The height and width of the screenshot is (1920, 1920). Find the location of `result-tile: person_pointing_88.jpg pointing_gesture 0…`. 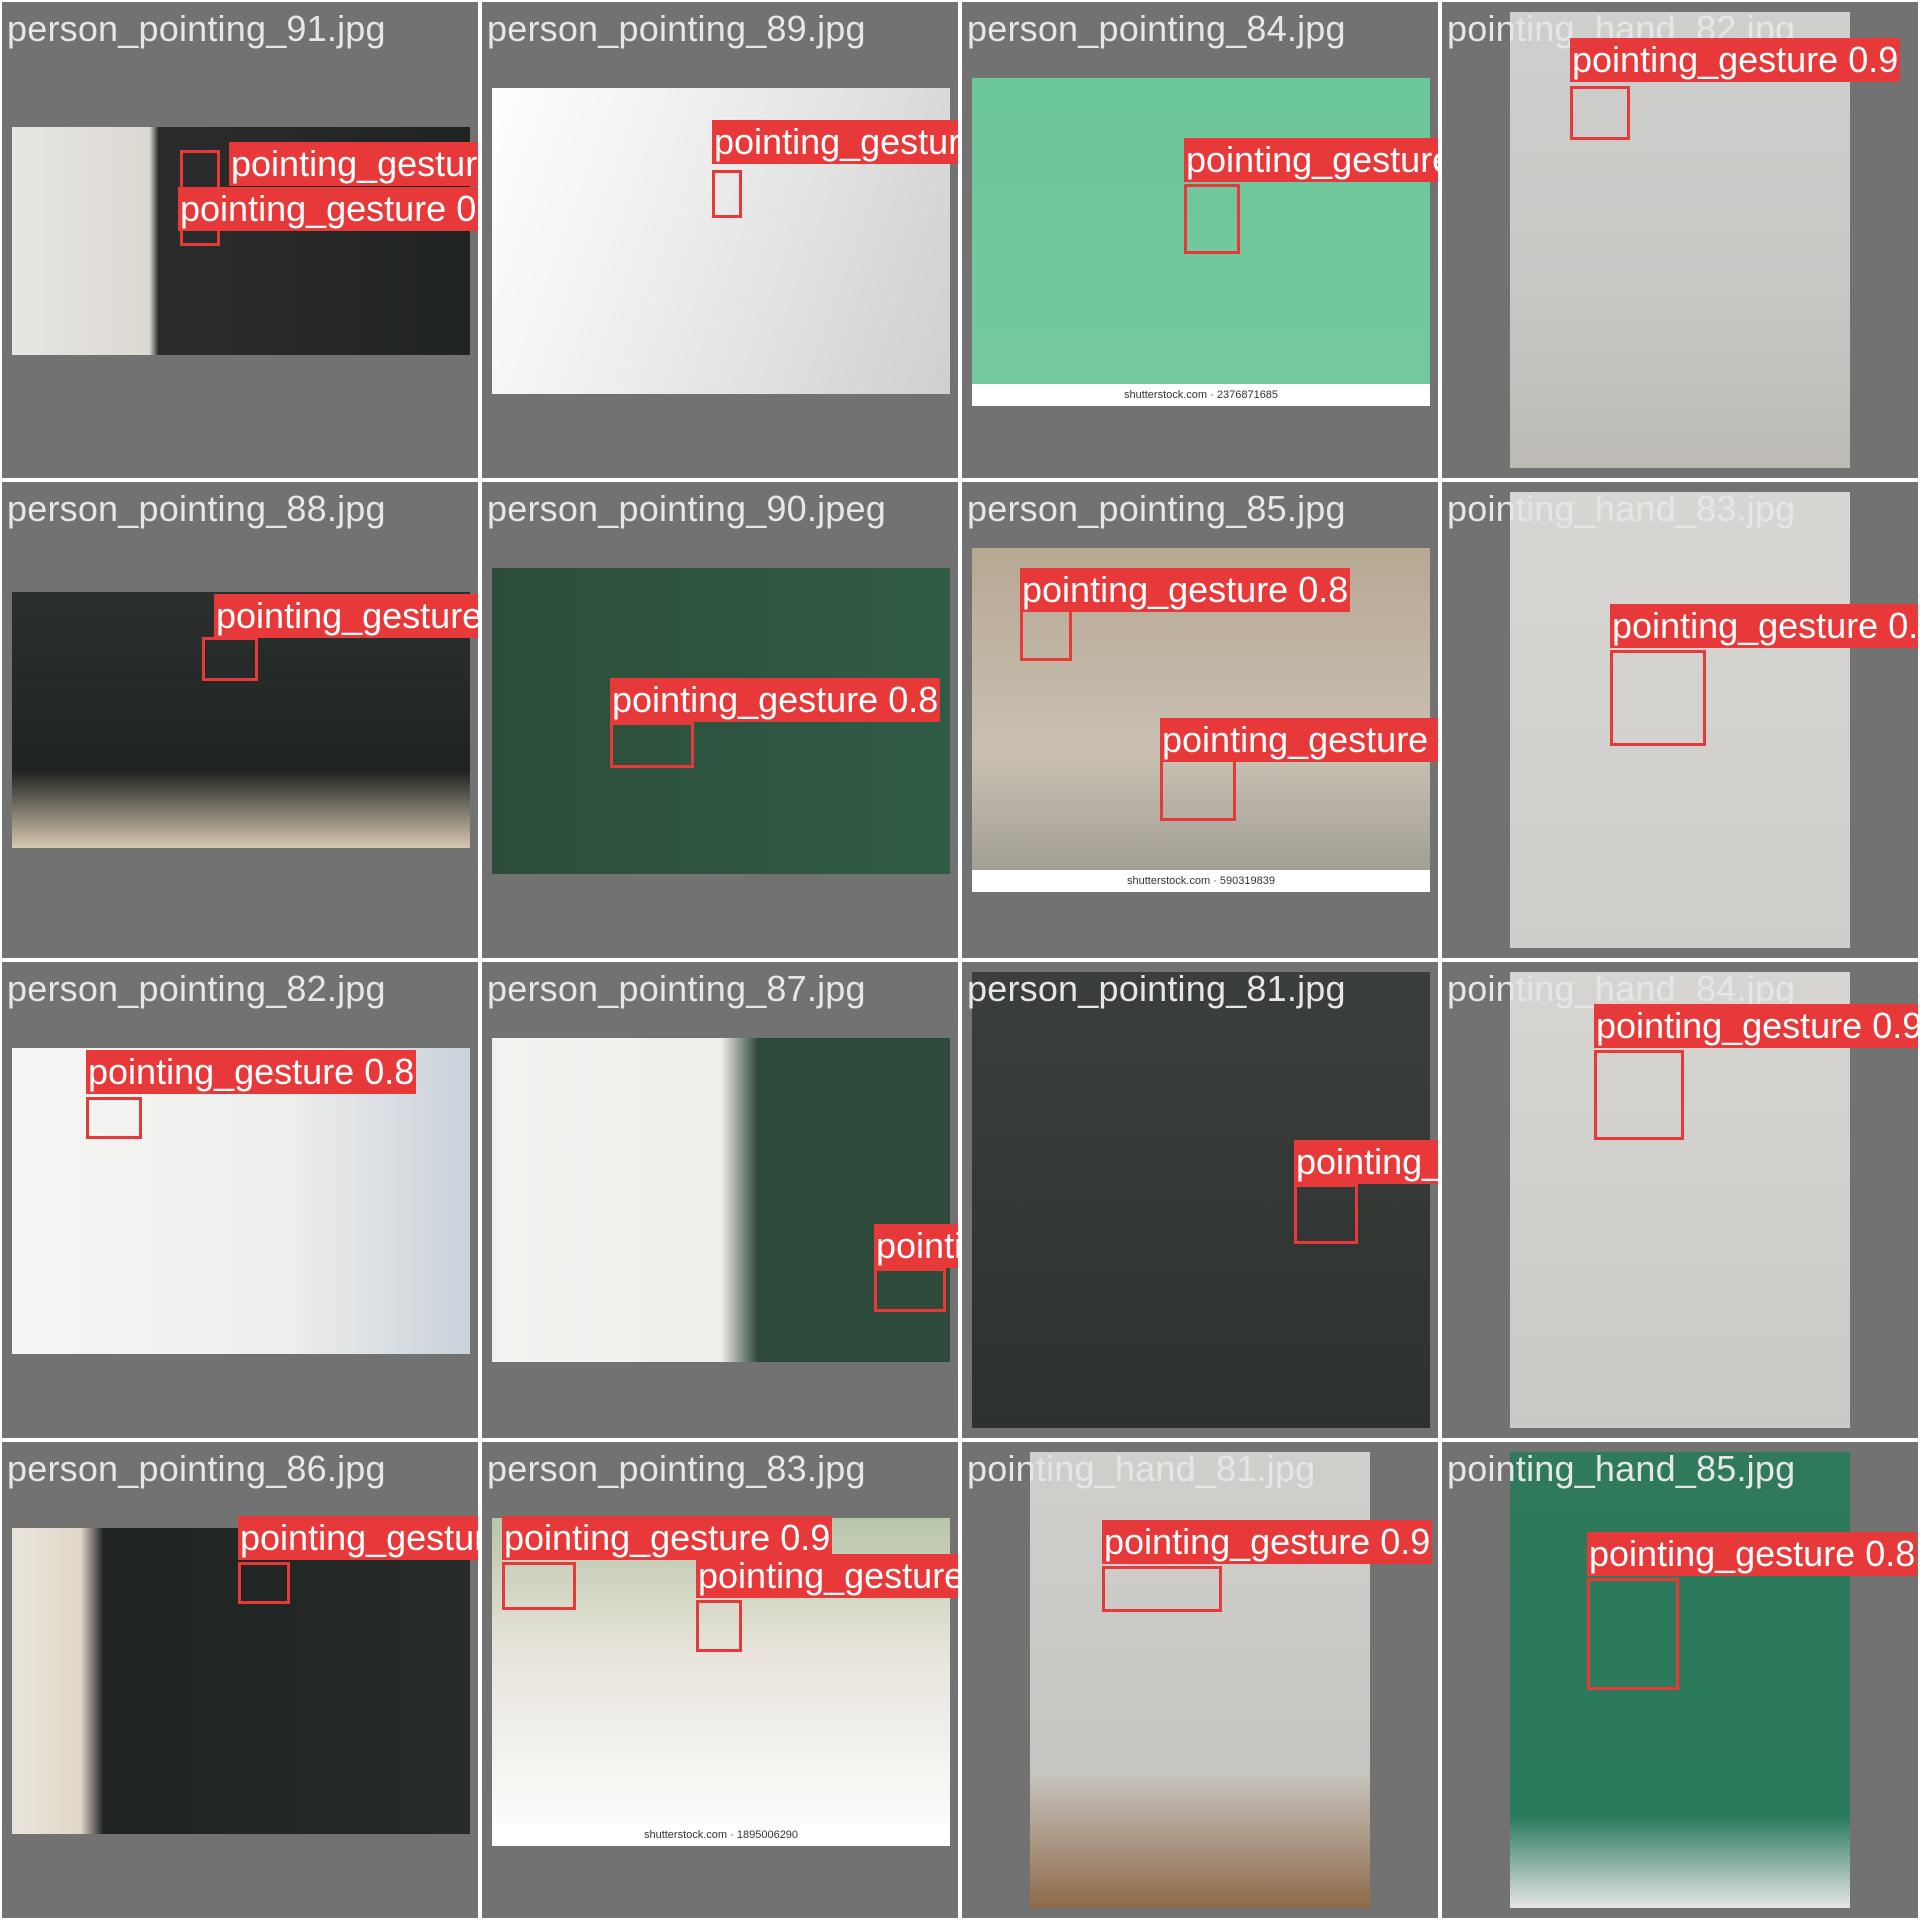

result-tile: person_pointing_88.jpg pointing_gesture 0… is located at coordinates (240, 720).